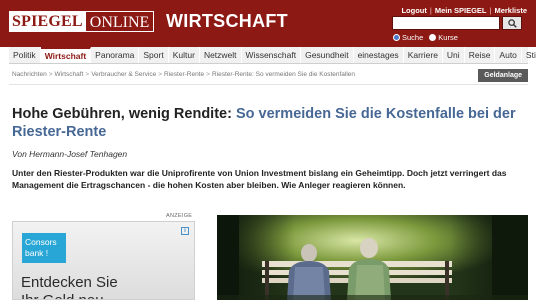 The image size is (536, 300). I want to click on ad-brand-line2: bank !, so click(37, 253).